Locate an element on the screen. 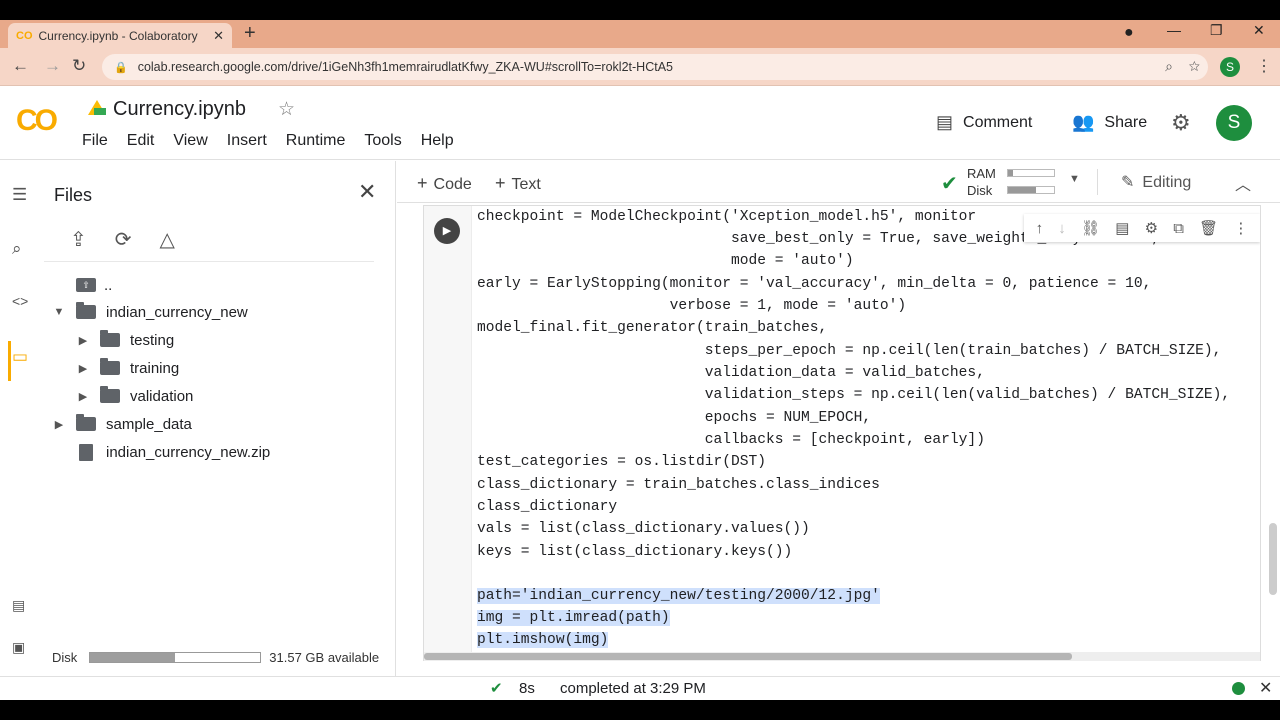 The width and height of the screenshot is (1280, 720). vertical-scrollbar is located at coordinates (1273, 559).